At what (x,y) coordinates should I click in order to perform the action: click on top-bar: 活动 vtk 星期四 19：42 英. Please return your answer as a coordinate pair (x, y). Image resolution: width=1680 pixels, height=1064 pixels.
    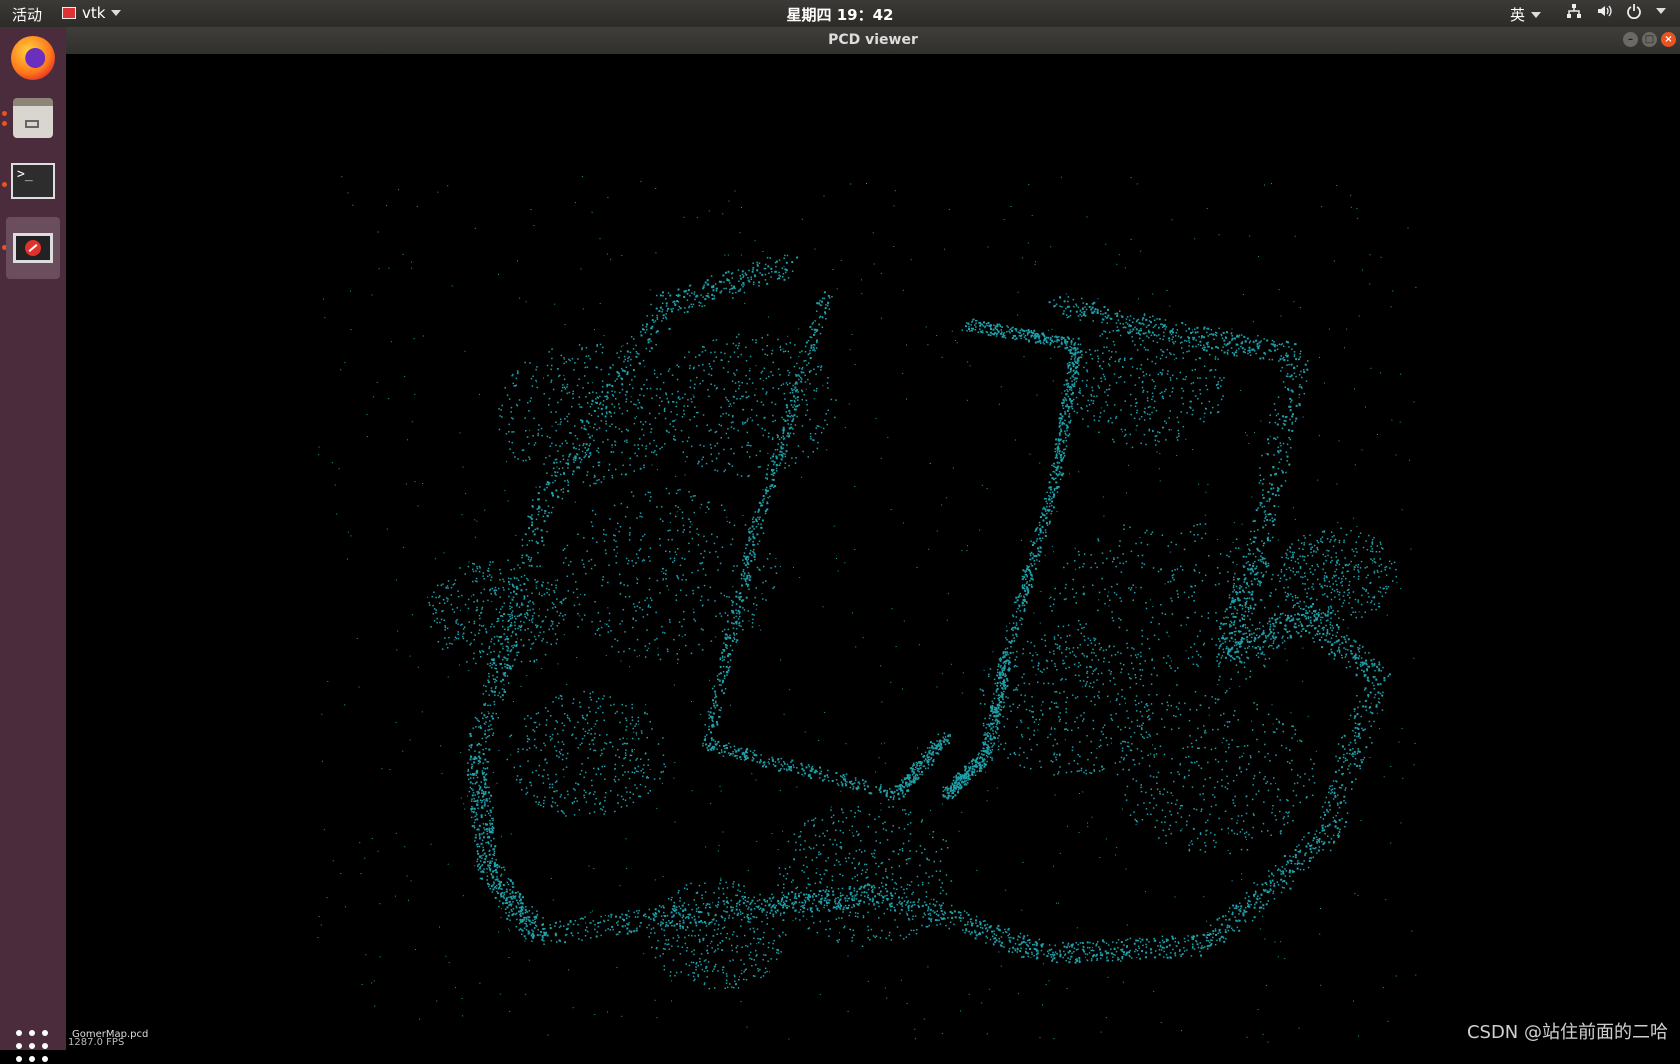
    Looking at the image, I should click on (840, 13).